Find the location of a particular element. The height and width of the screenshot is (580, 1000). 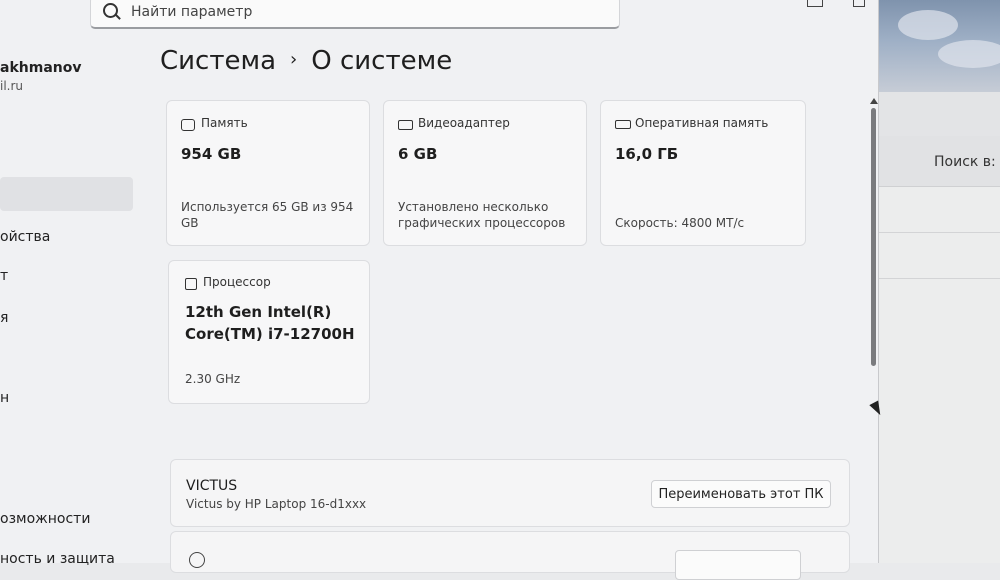

cpu-value-line2: Core(TM) i7-12700H is located at coordinates (270, 334).